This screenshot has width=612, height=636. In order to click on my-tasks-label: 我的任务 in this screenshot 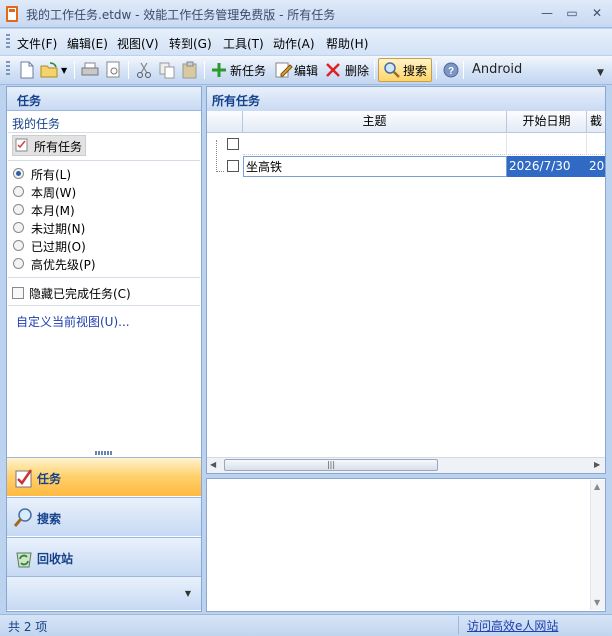, I will do `click(36, 124)`.